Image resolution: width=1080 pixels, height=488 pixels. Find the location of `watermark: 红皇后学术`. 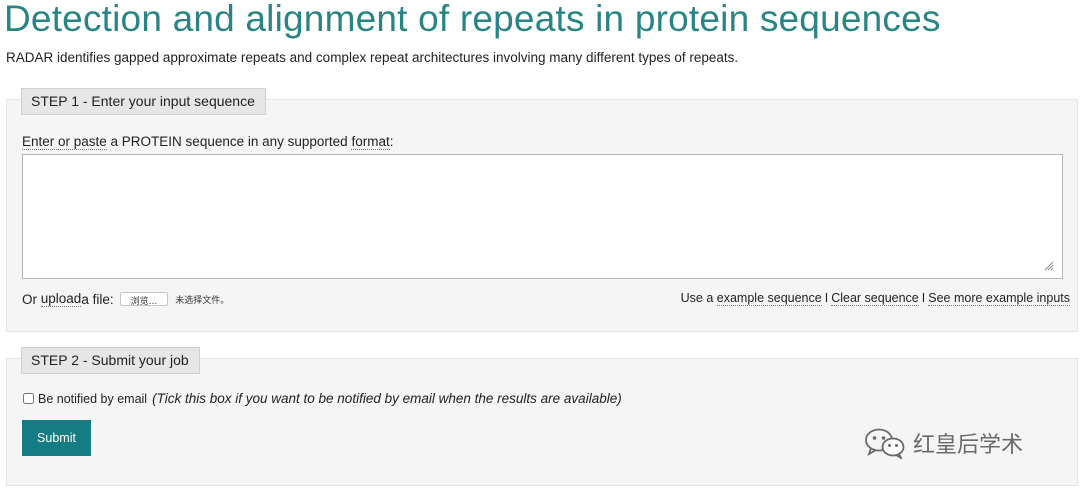

watermark: 红皇后学术 is located at coordinates (943, 443).